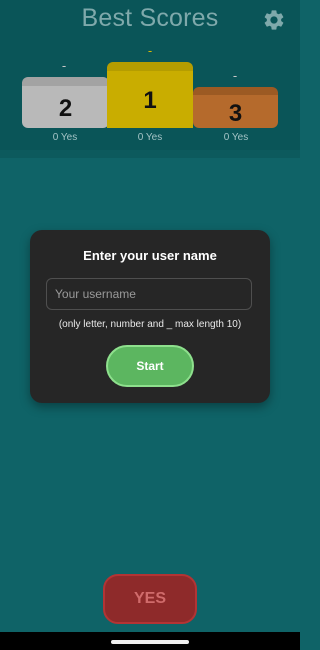  I want to click on start-button: Start, so click(150, 366).